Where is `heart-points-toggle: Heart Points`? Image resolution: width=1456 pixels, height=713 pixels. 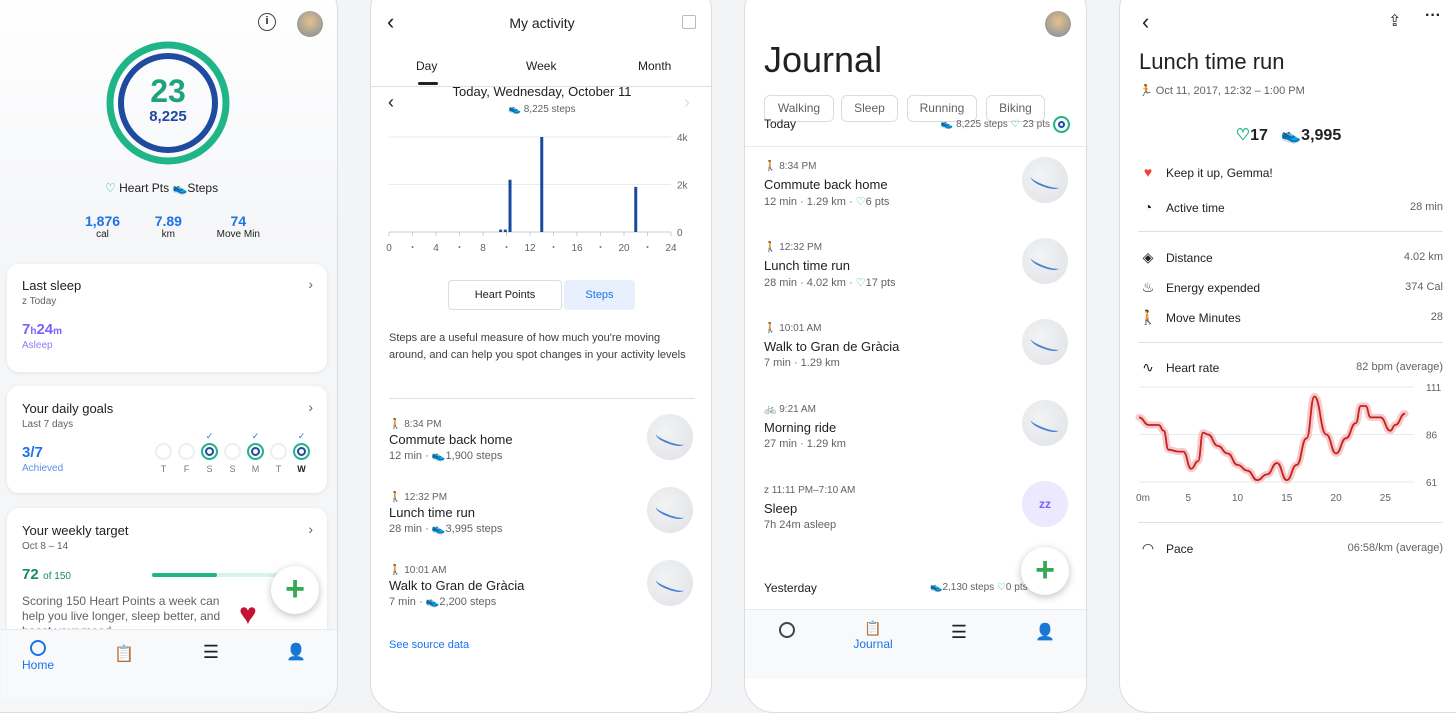 heart-points-toggle: Heart Points is located at coordinates (505, 295).